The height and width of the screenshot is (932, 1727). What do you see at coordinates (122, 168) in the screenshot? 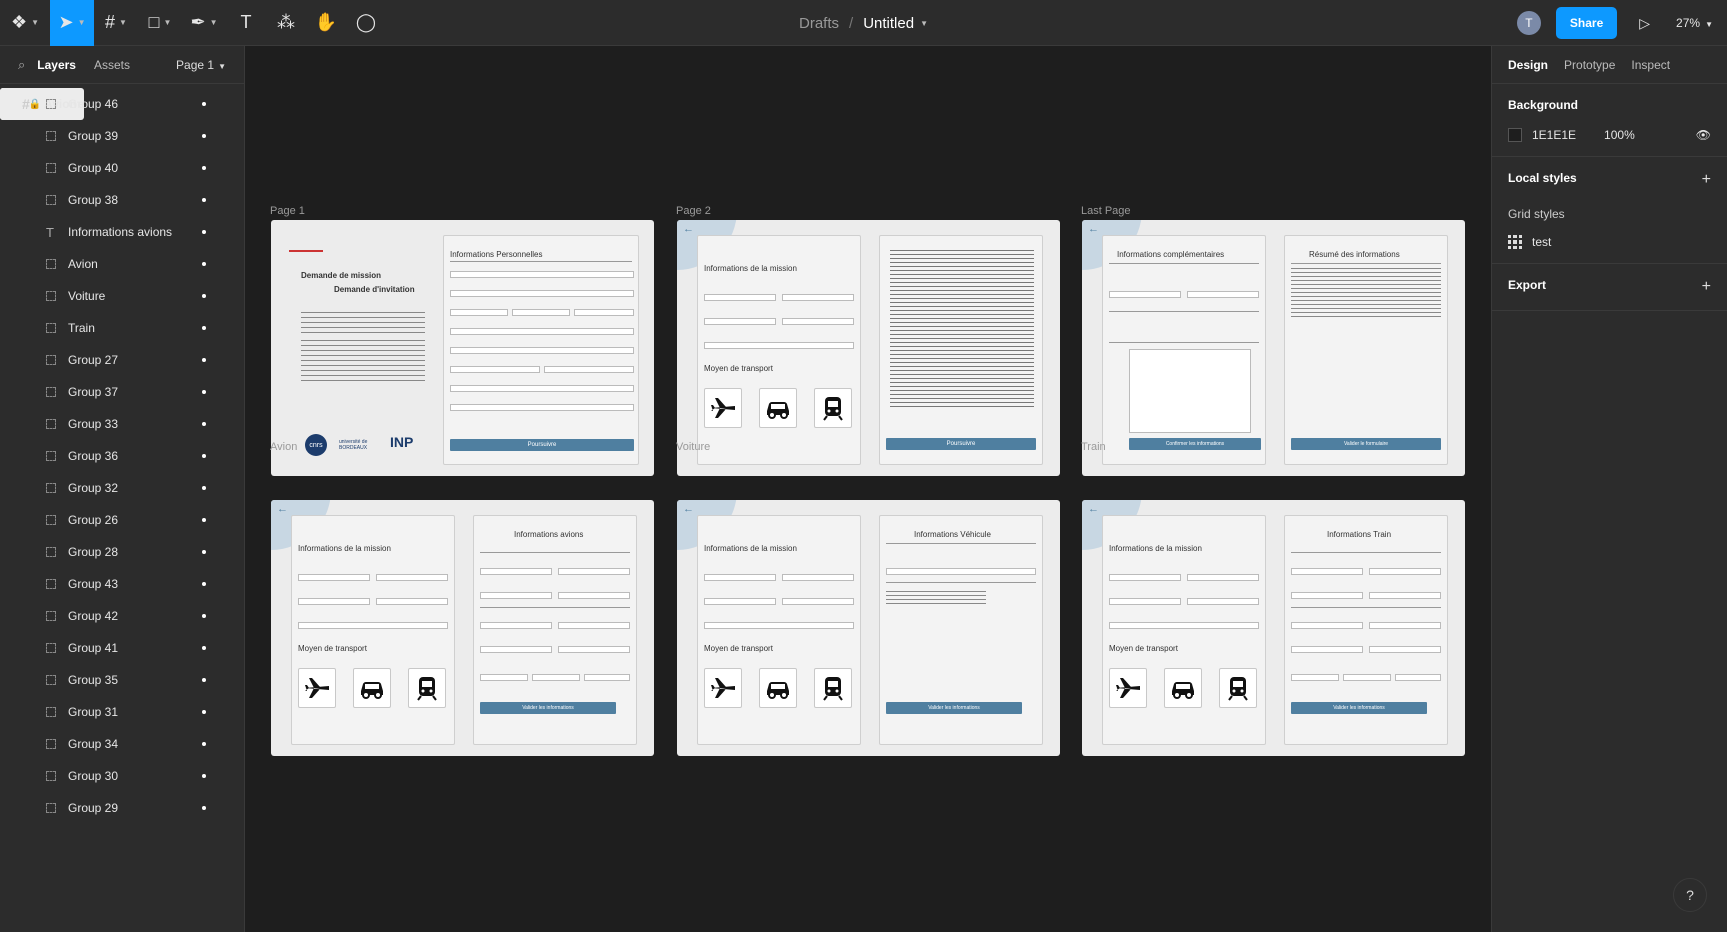
I see `layer-item: Group 40` at bounding box center [122, 168].